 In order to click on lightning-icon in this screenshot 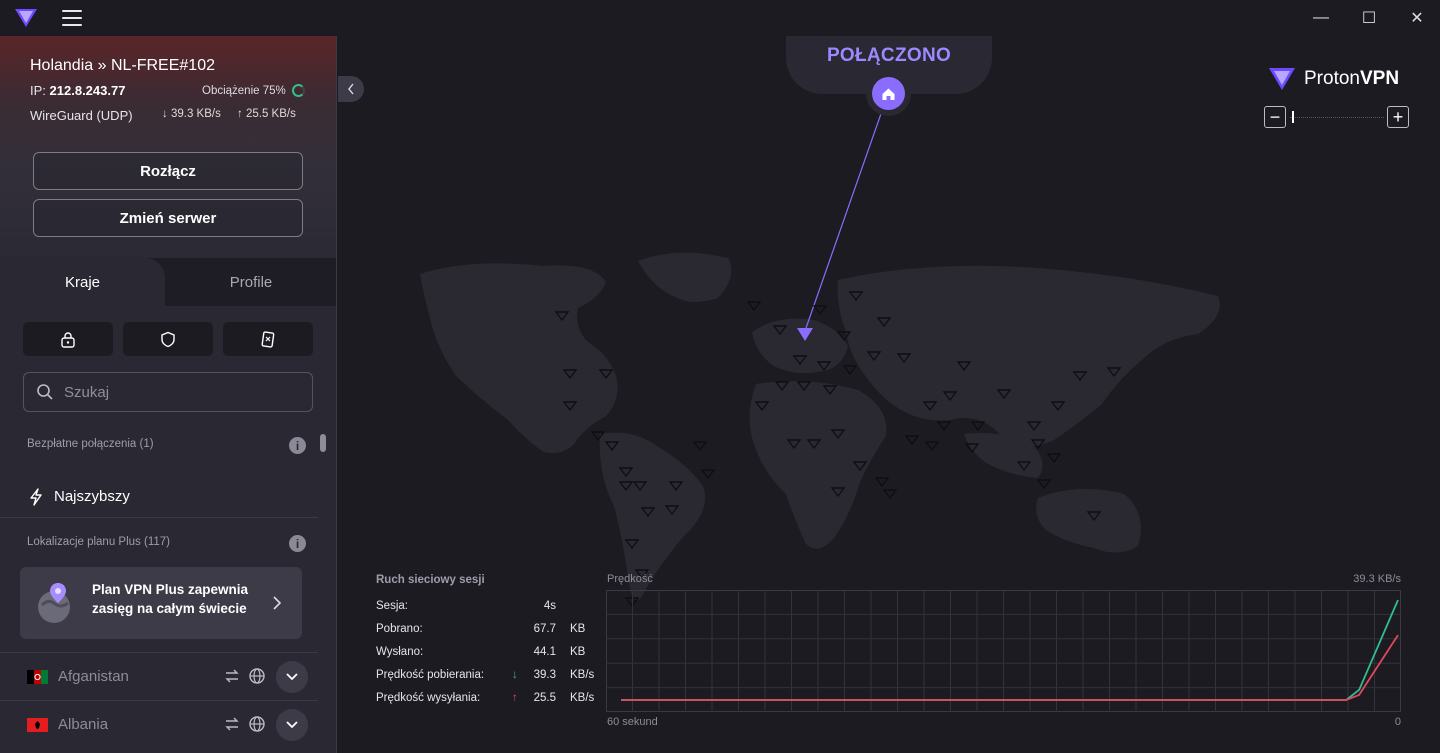, I will do `click(36, 496)`.